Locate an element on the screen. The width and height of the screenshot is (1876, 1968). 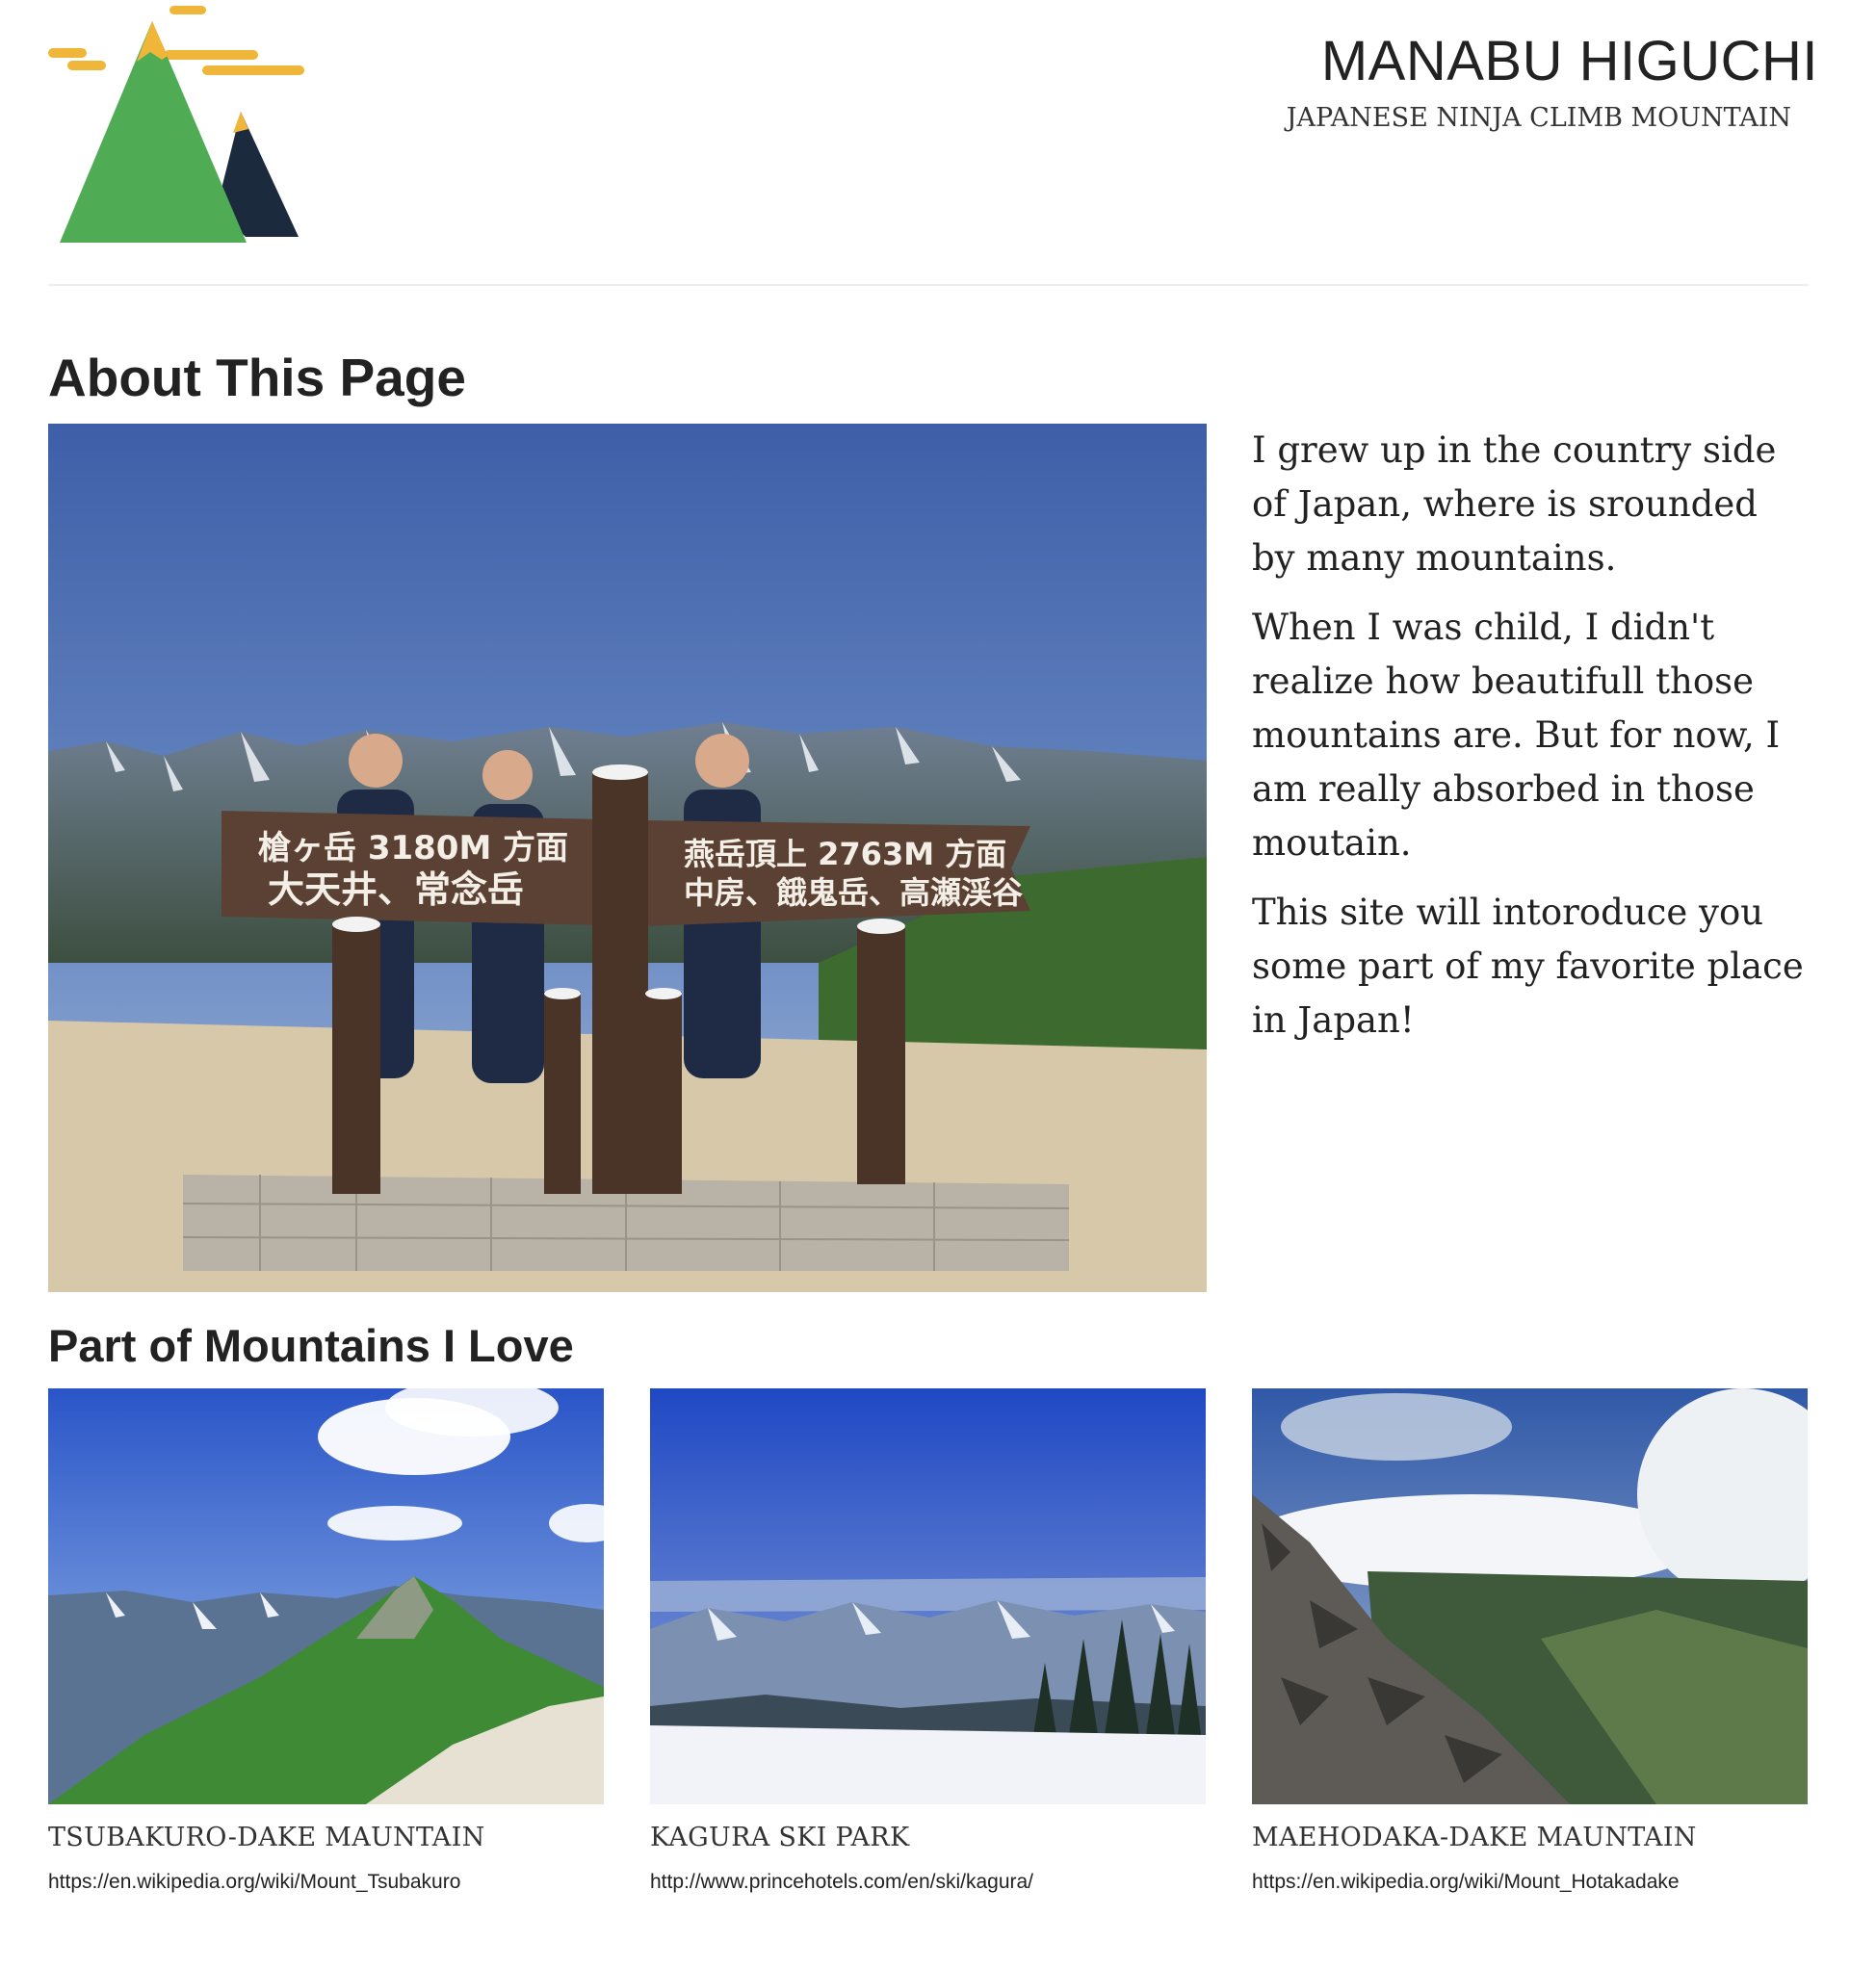
sign-left-line2: 大天井、常念岳 is located at coordinates (396, 889).